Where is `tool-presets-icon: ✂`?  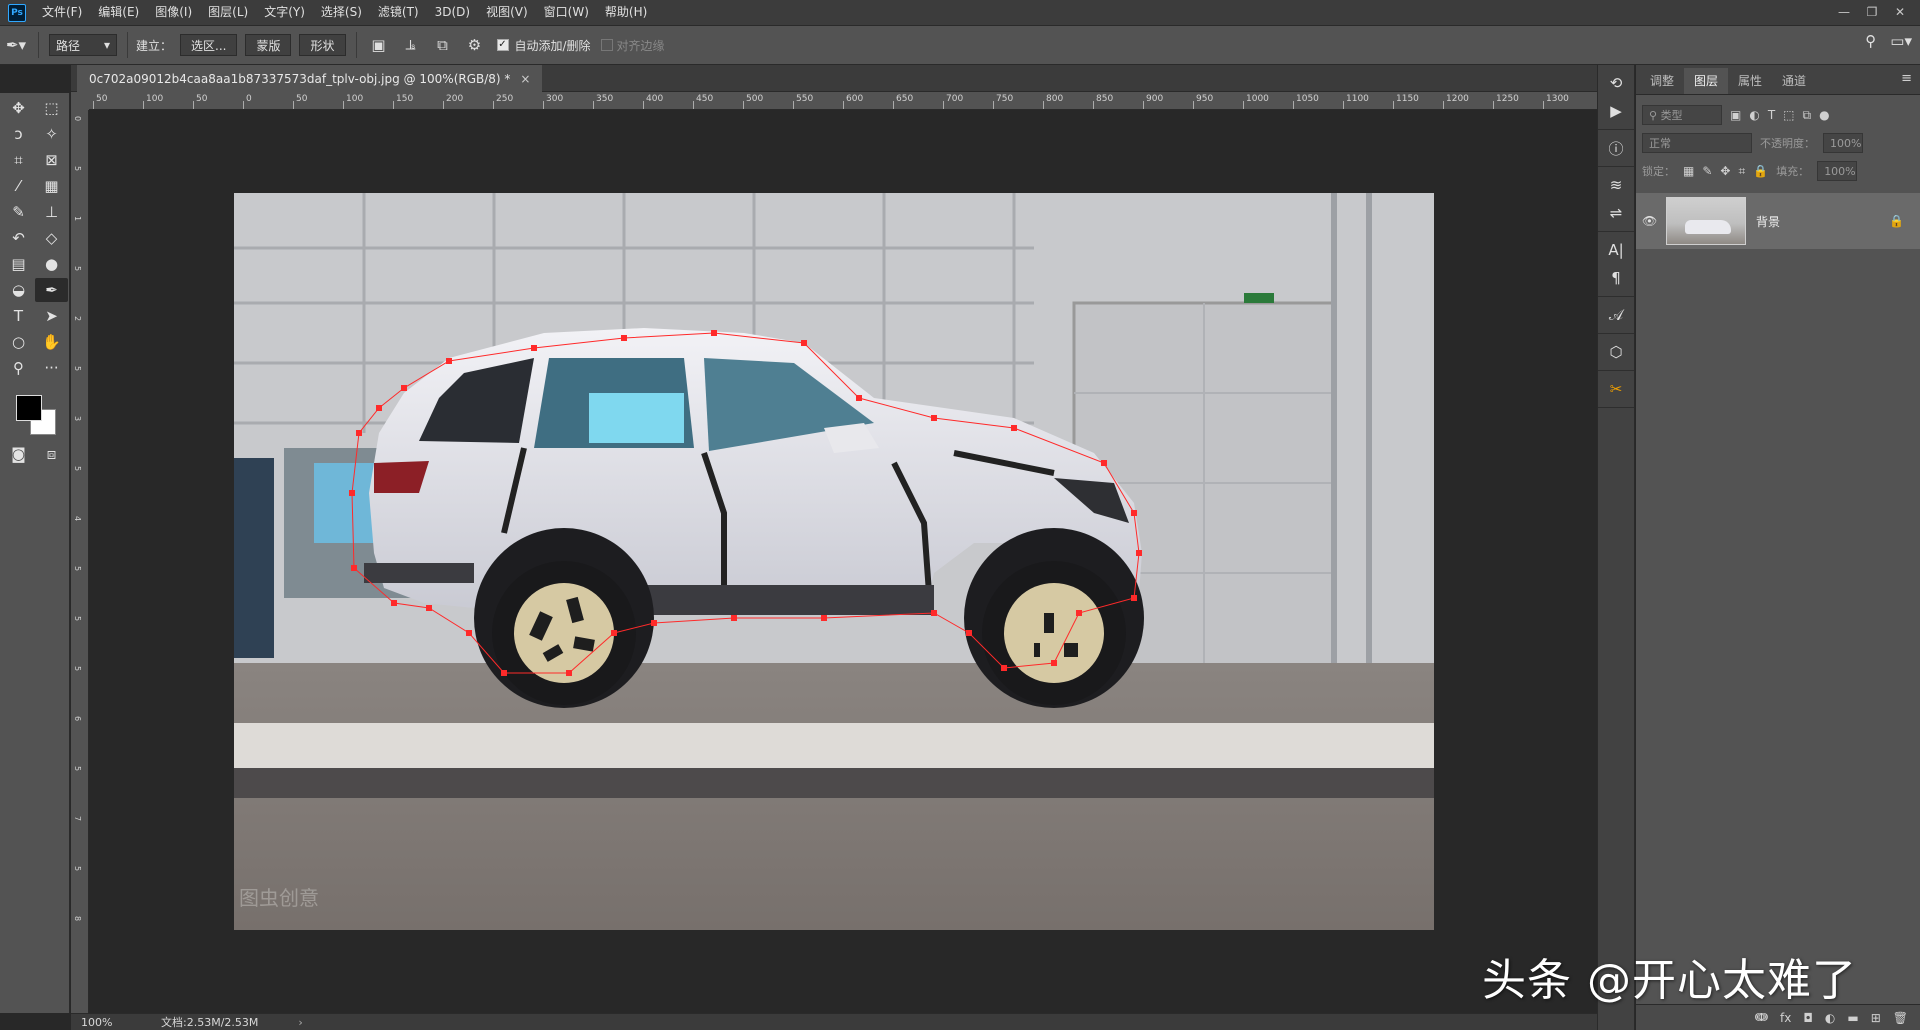 tool-presets-icon: ✂ is located at coordinates (1616, 389).